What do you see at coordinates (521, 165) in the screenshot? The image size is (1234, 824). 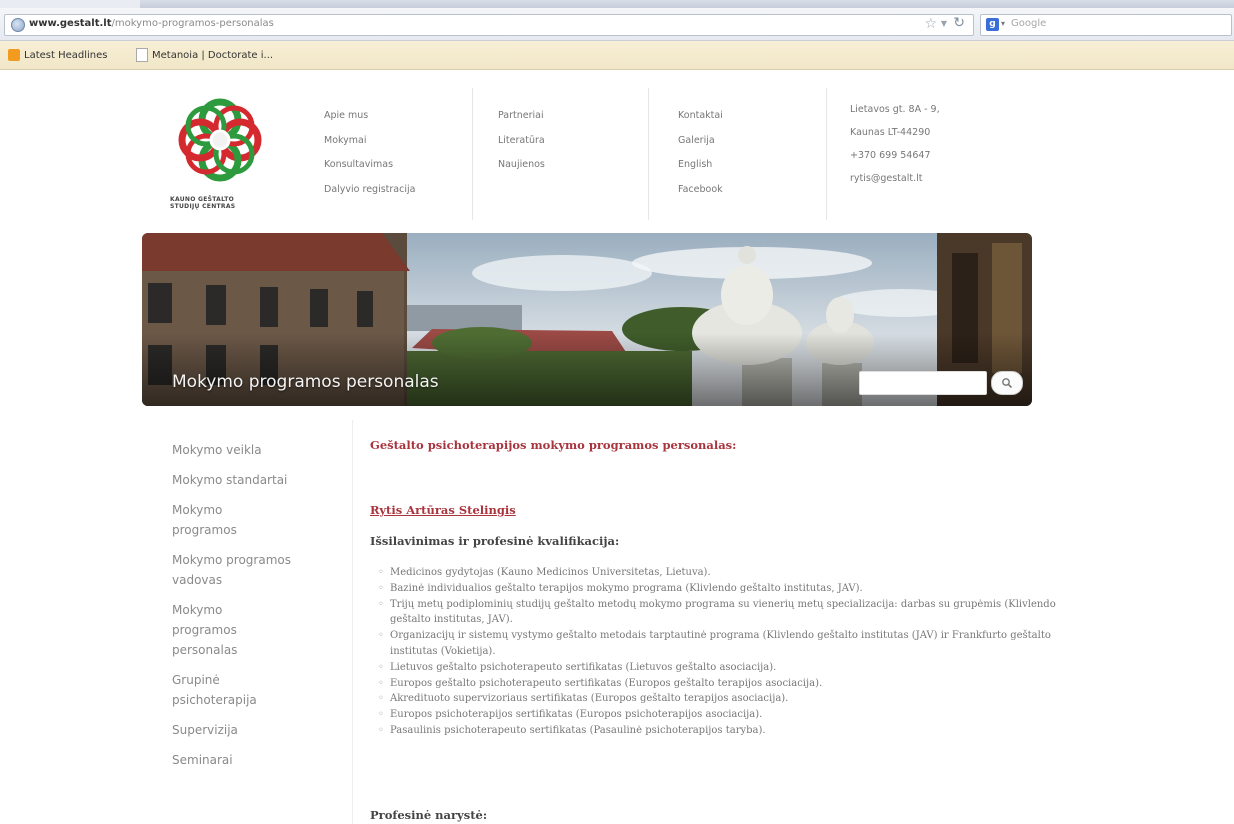 I see `nav-naujienos: Naujienos` at bounding box center [521, 165].